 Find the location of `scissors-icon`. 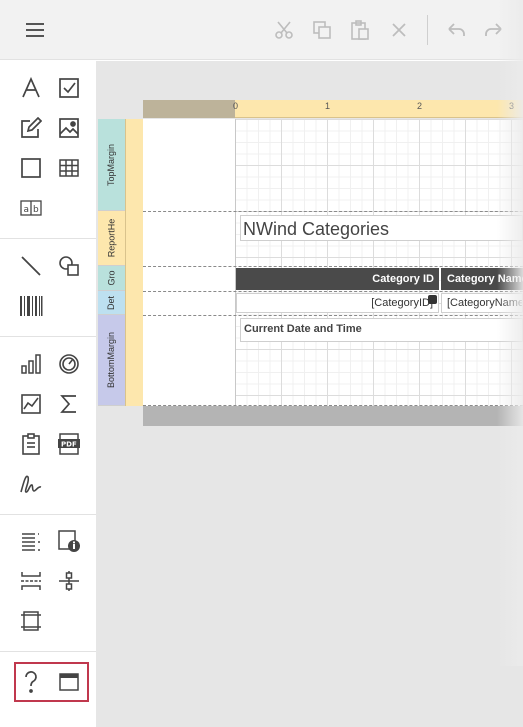

scissors-icon is located at coordinates (284, 30).